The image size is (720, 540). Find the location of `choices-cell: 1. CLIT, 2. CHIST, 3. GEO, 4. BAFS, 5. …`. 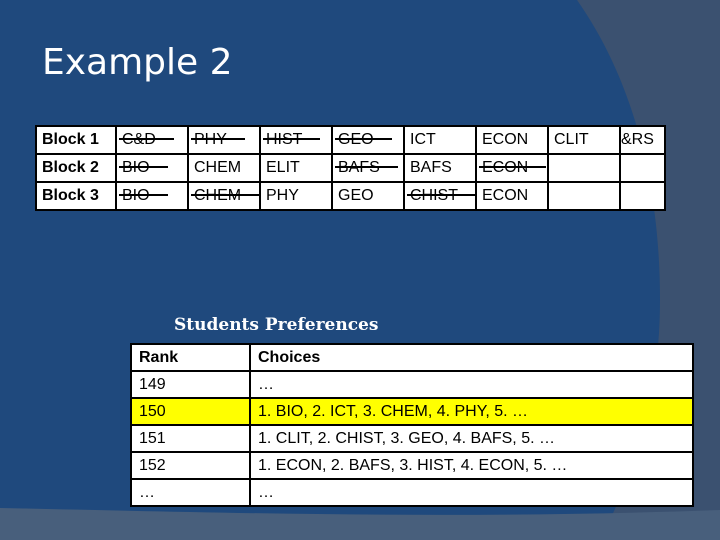

choices-cell: 1. CLIT, 2. CHIST, 3. GEO, 4. BAFS, 5. … is located at coordinates (471, 438).